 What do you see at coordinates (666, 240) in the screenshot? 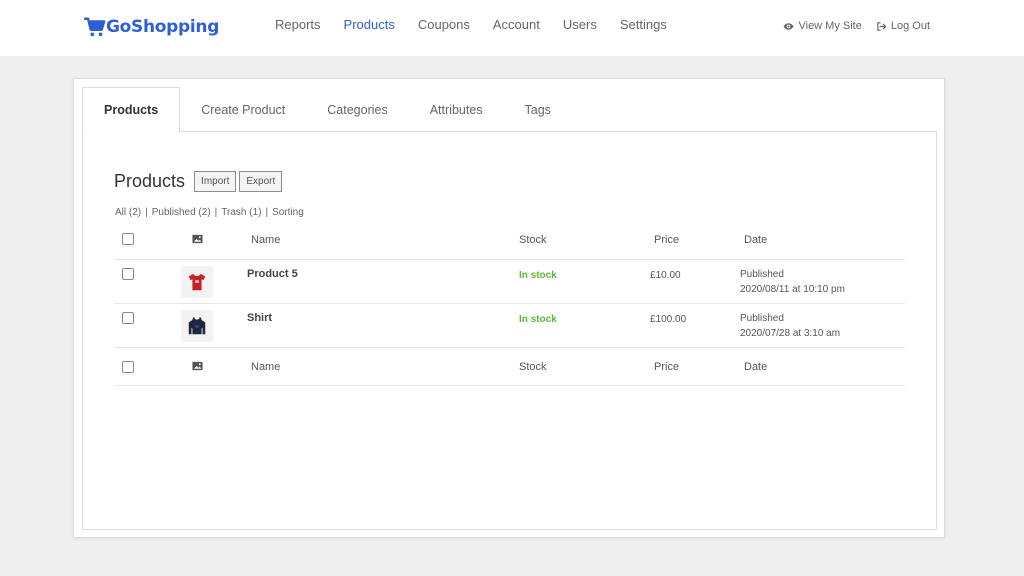
I see `column-price: Price` at bounding box center [666, 240].